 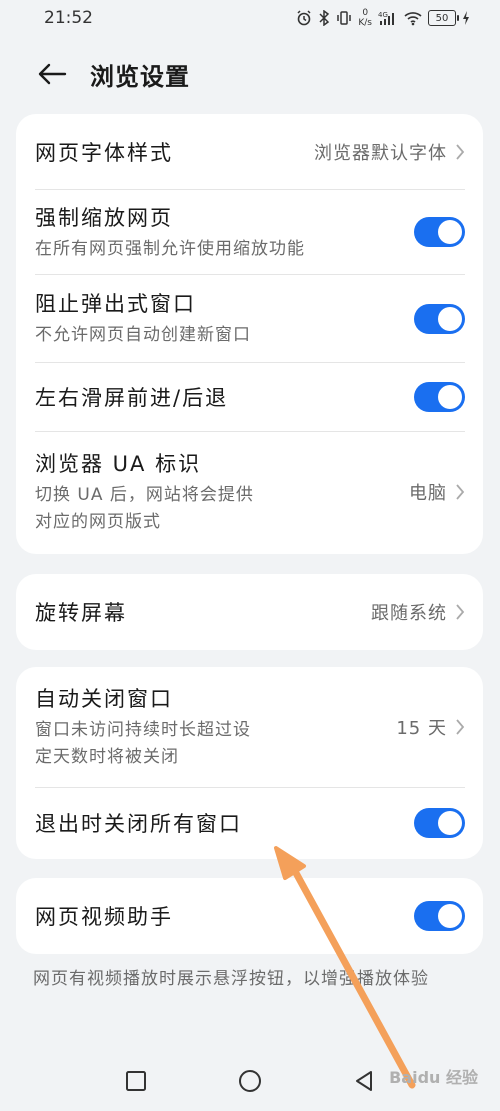 What do you see at coordinates (421, 728) in the screenshot?
I see `row-auto-close-value: 15 天` at bounding box center [421, 728].